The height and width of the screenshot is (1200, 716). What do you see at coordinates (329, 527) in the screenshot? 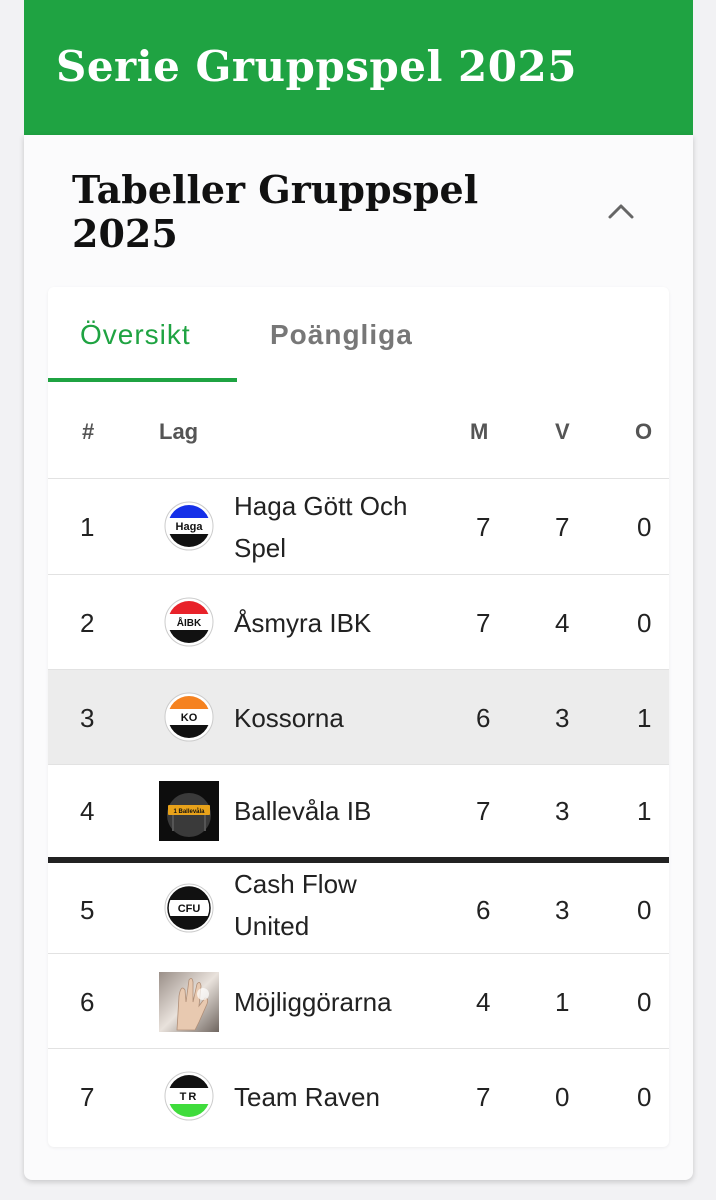
I see `team-name: Haga Gött Och Spel` at bounding box center [329, 527].